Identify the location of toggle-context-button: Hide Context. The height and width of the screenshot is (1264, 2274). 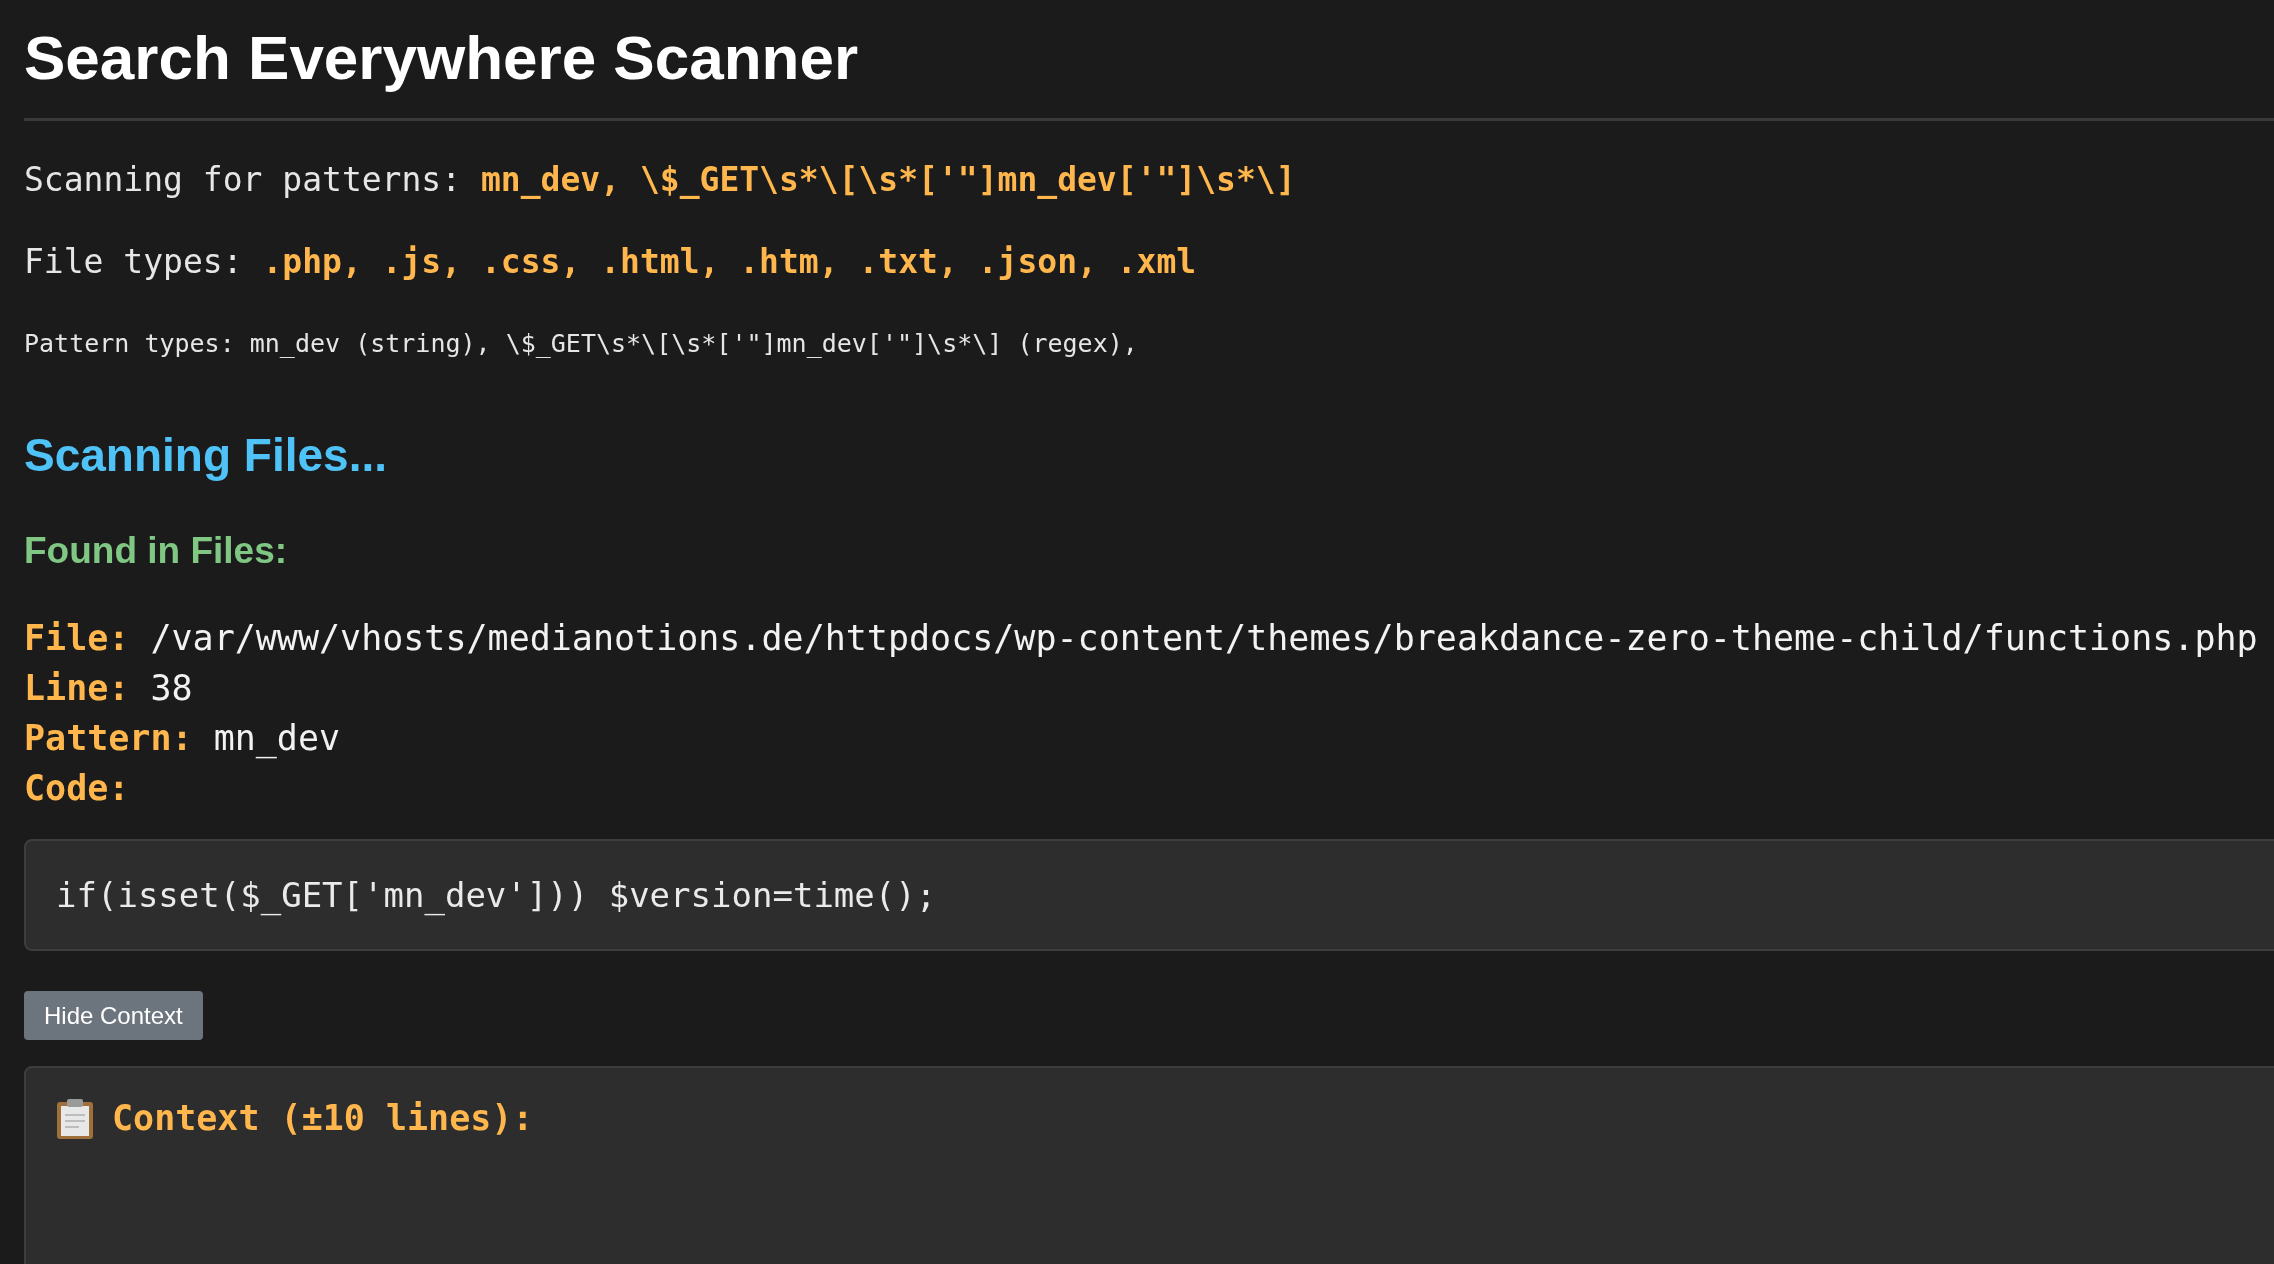
(113, 1015).